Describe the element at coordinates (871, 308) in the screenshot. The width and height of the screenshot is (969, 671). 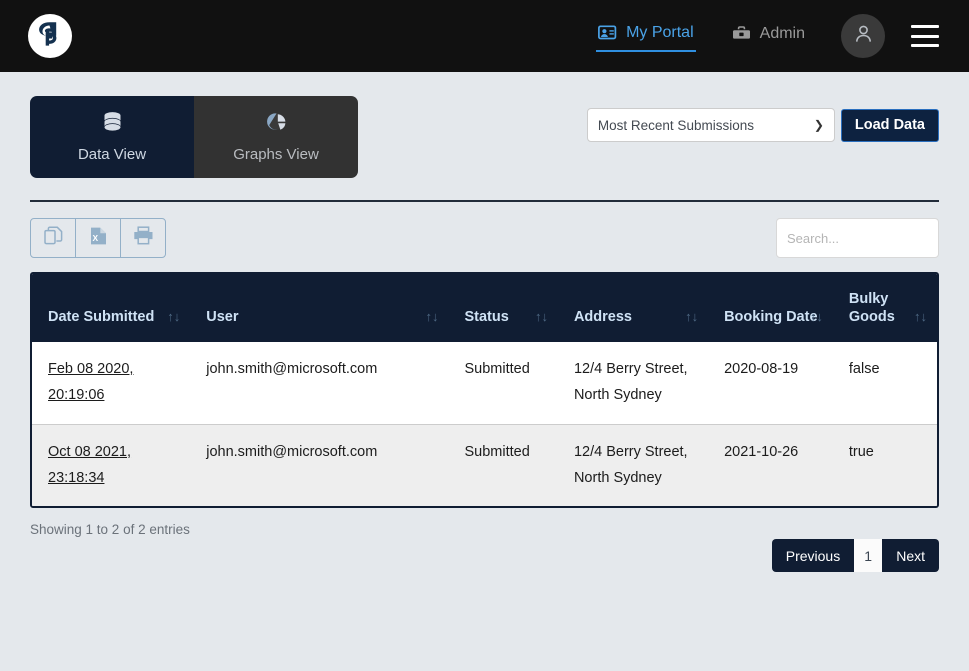
I see `column-label: Bulky Goods` at that location.